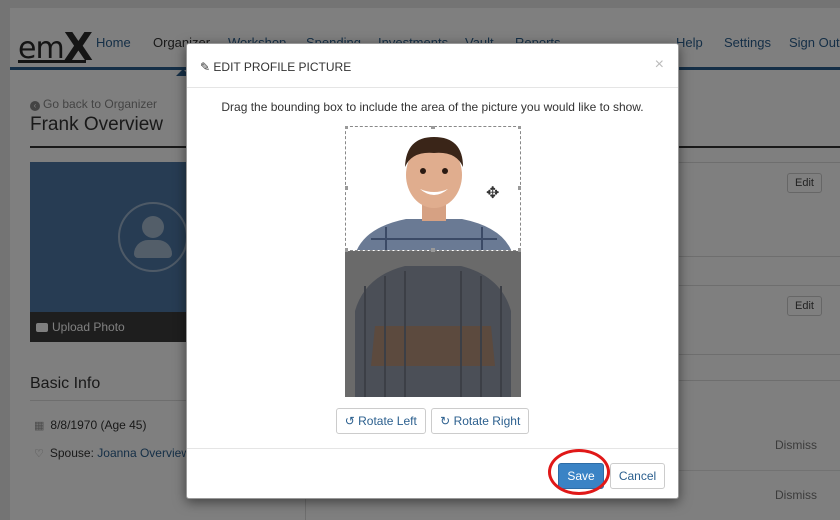 The image size is (840, 520). Describe the element at coordinates (519, 127) in the screenshot. I see `crop-handle-top-right` at that location.